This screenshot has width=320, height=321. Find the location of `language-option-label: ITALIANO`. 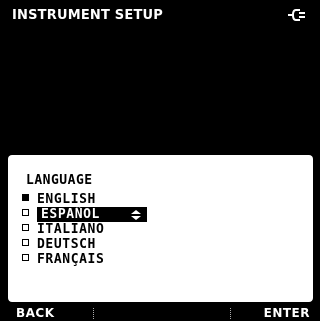

language-option-label: ITALIANO is located at coordinates (71, 229).